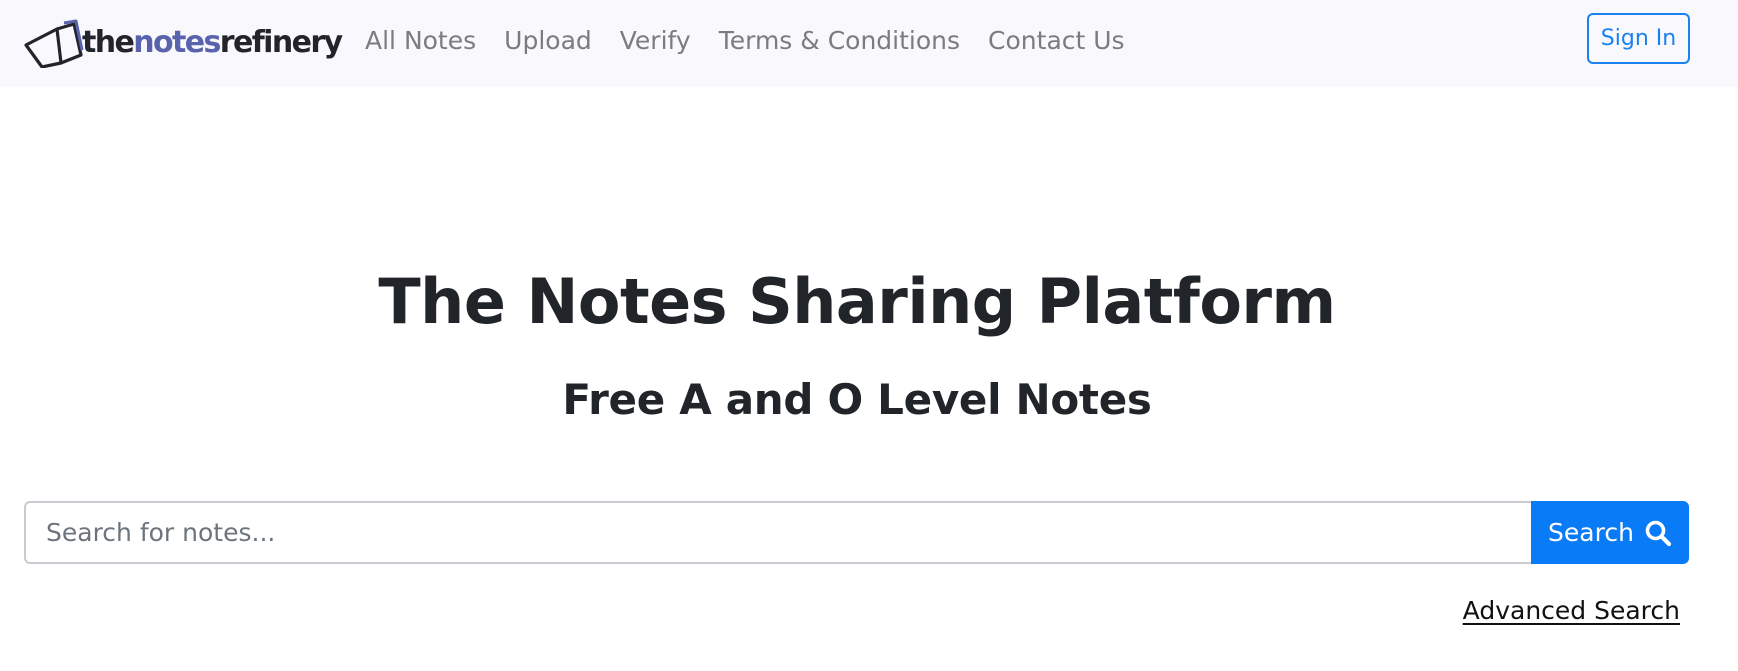  Describe the element at coordinates (1056, 40) in the screenshot. I see `nav-link-contact: Contact Us` at that location.